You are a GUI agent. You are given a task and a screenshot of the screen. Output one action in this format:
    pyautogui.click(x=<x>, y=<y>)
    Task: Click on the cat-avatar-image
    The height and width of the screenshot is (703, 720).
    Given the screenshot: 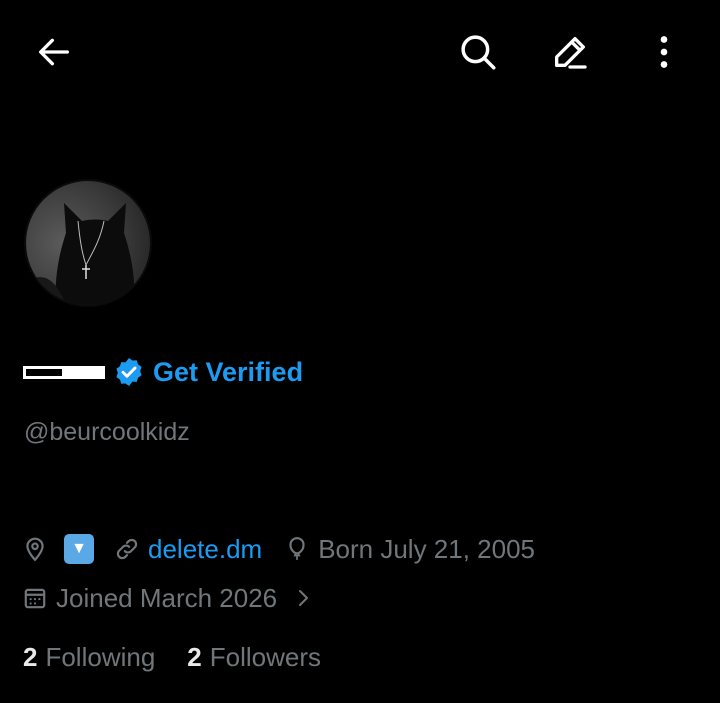 What is the action you would take?
    pyautogui.click(x=88, y=243)
    